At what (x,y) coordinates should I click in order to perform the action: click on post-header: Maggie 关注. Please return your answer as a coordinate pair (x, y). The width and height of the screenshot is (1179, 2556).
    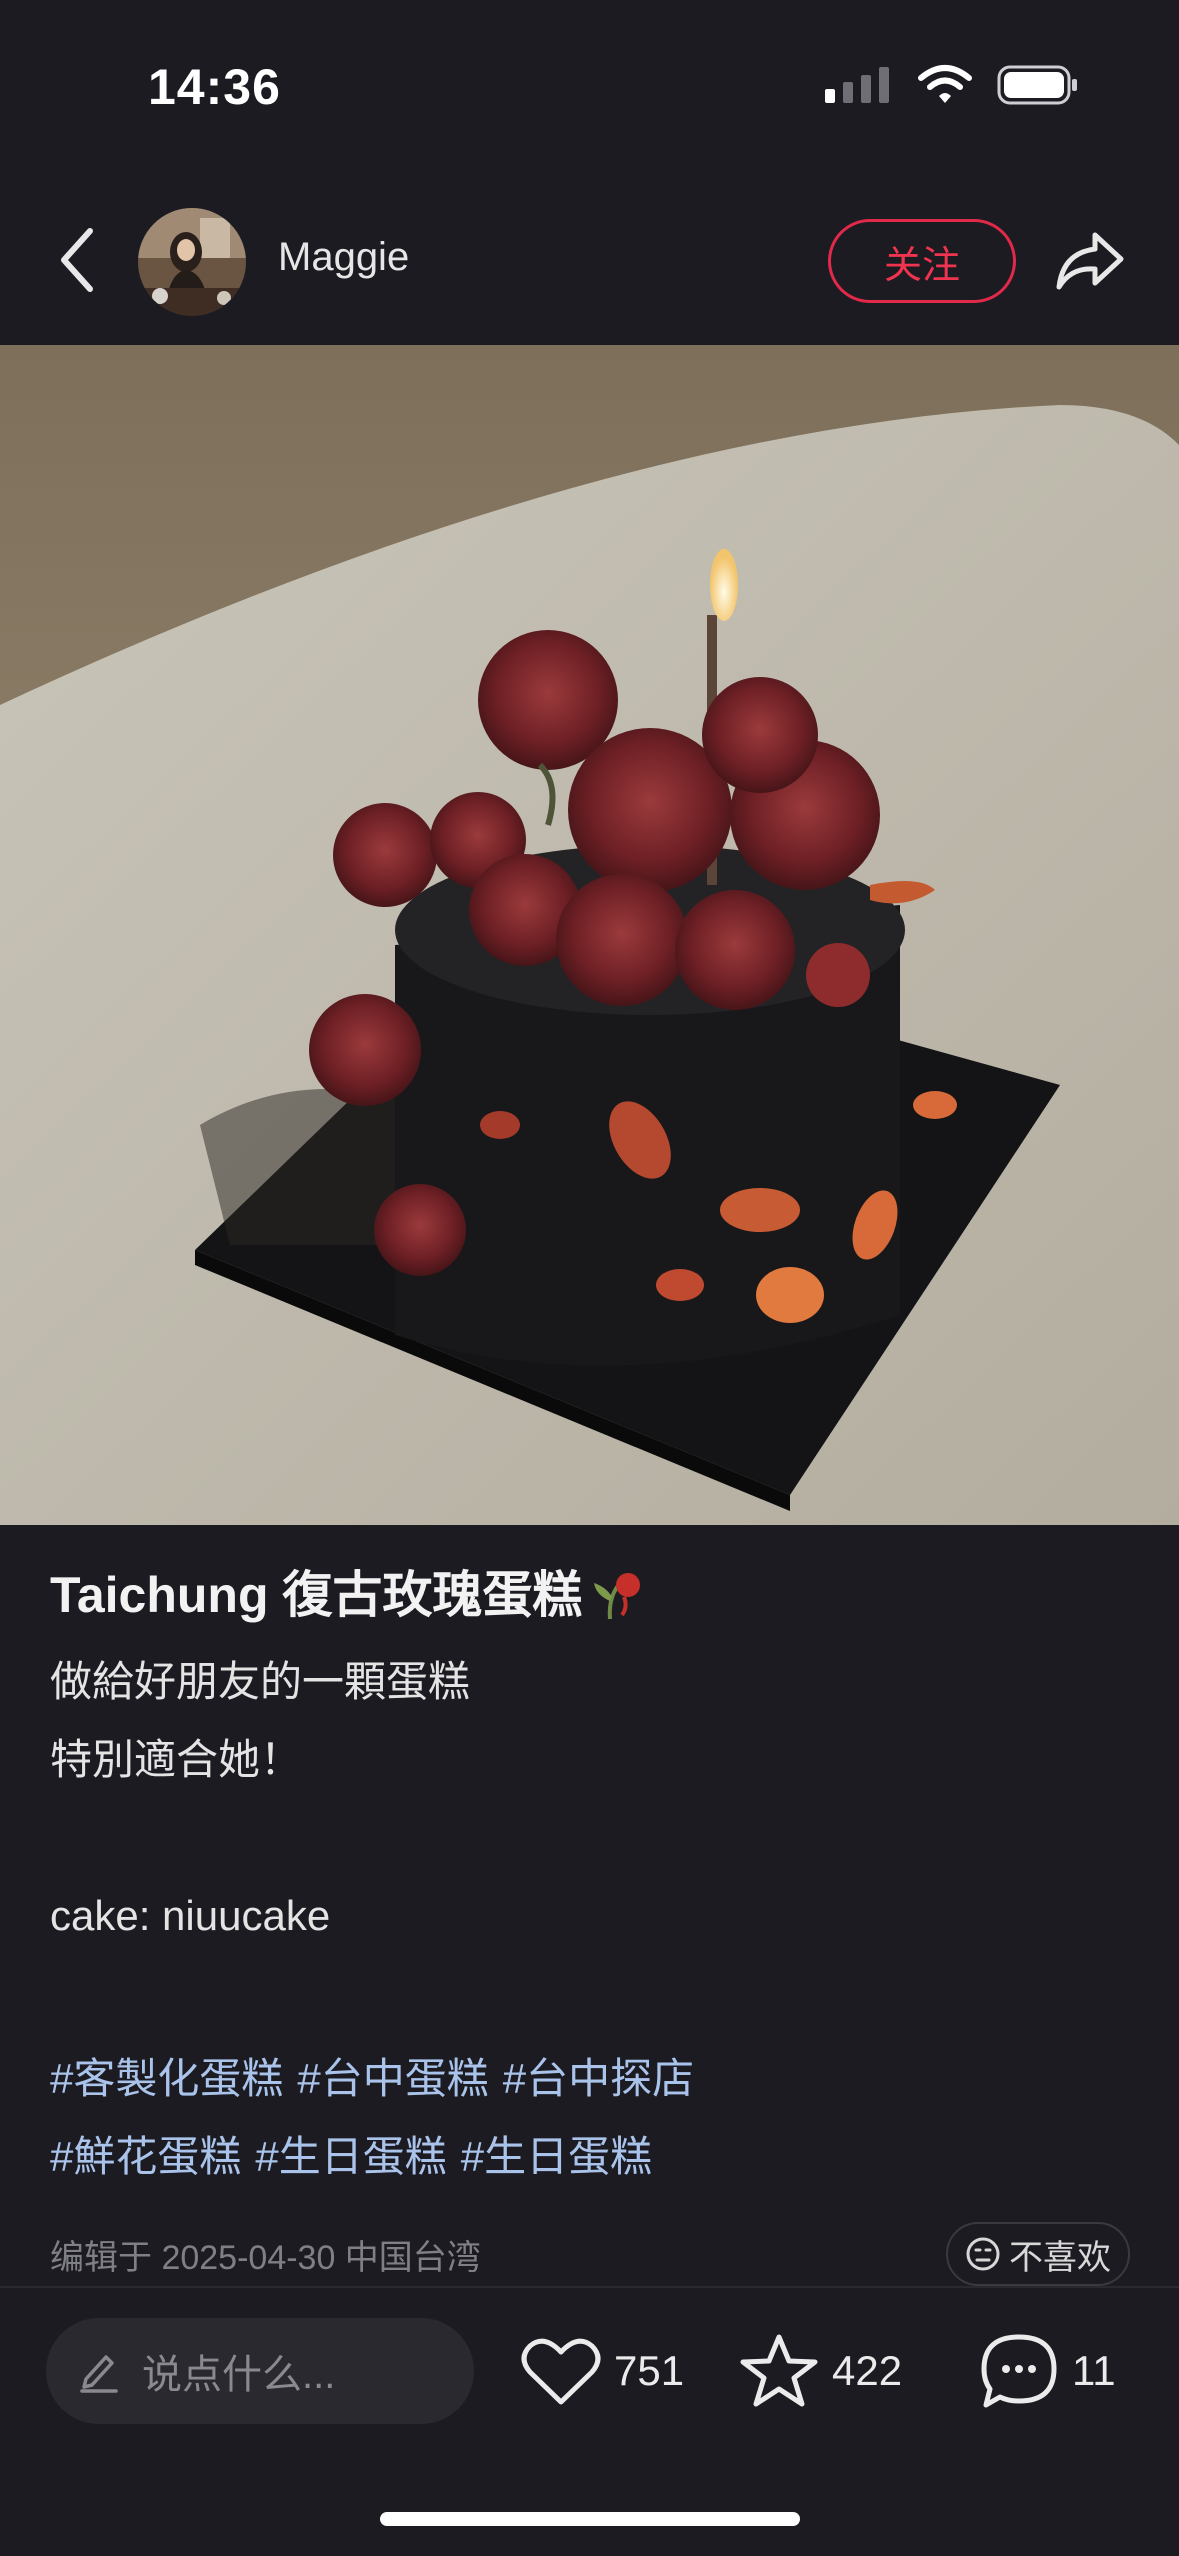
    Looking at the image, I should click on (589, 260).